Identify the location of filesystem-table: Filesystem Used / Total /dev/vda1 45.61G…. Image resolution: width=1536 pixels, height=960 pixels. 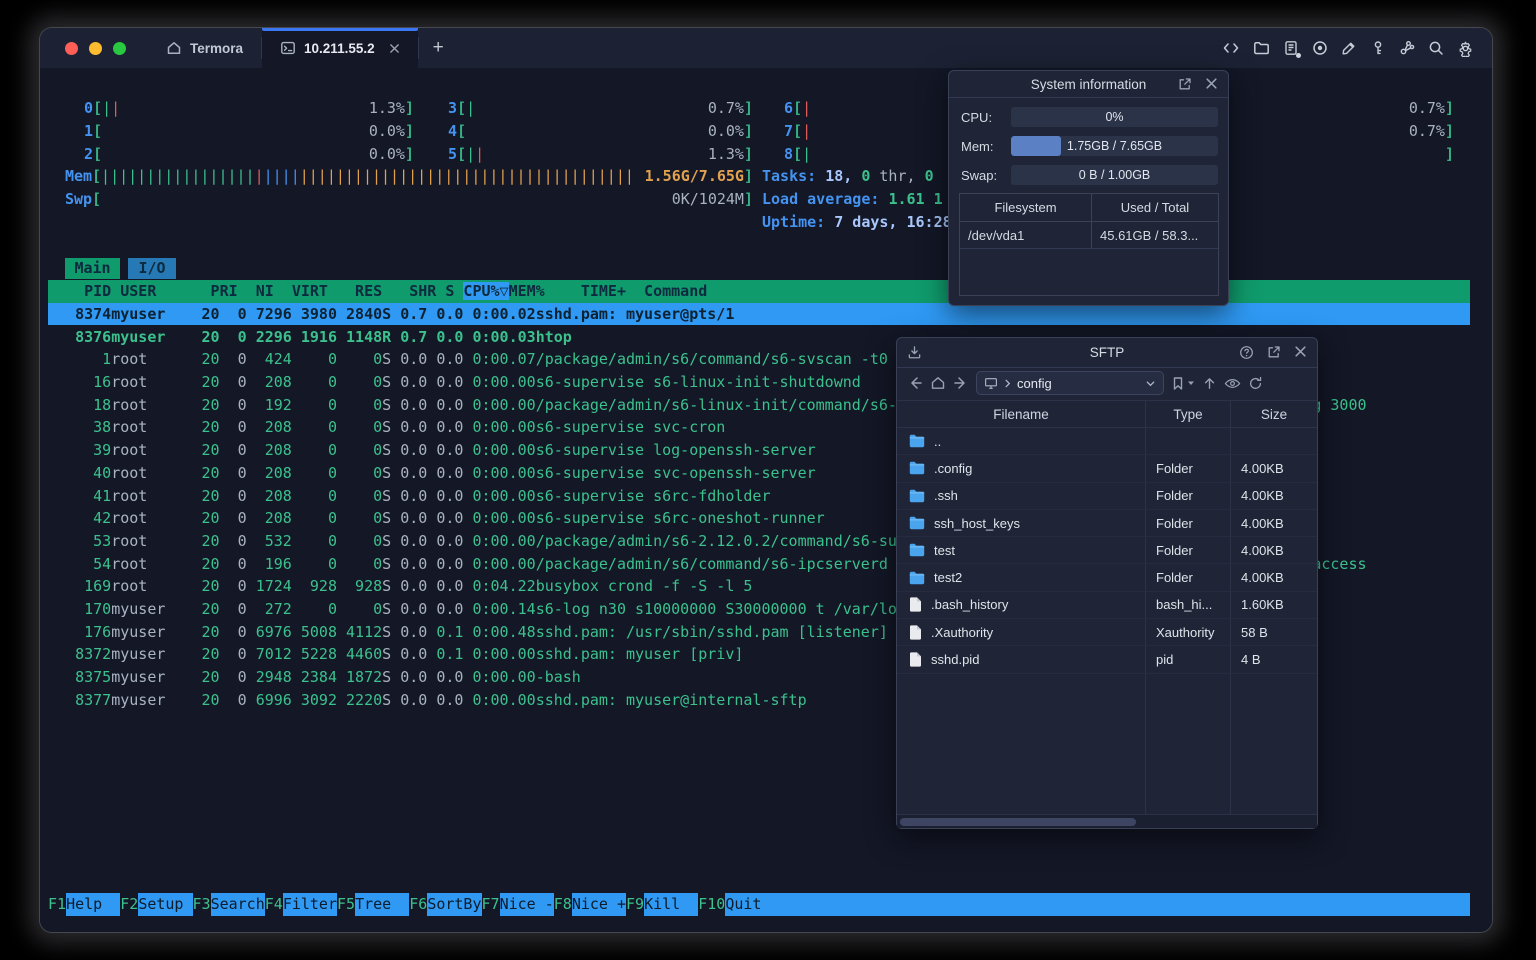
(1089, 244).